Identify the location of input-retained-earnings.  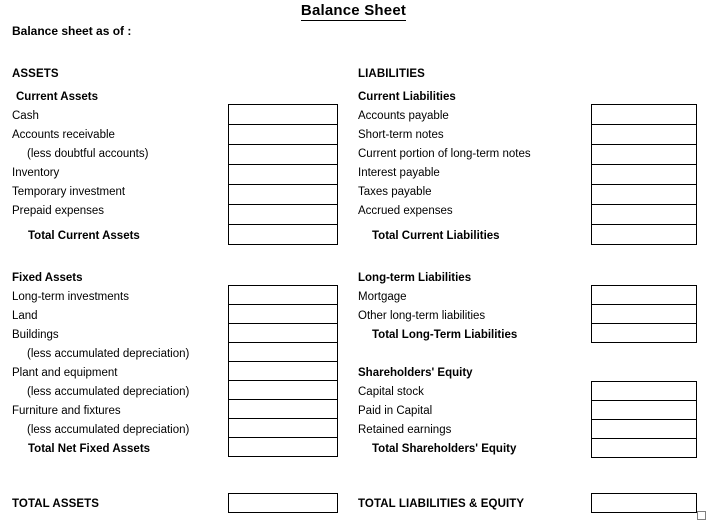
(644, 429).